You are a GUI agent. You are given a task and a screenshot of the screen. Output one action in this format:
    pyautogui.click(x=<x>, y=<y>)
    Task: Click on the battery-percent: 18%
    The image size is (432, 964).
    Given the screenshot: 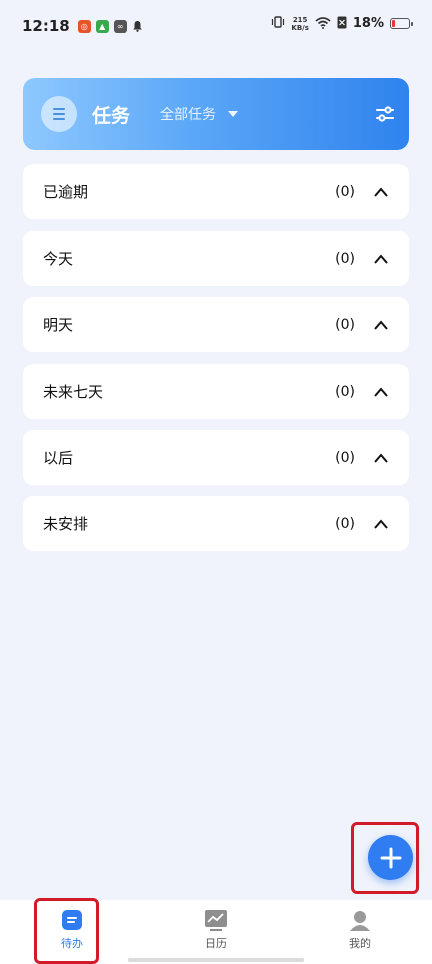 What is the action you would take?
    pyautogui.click(x=368, y=23)
    